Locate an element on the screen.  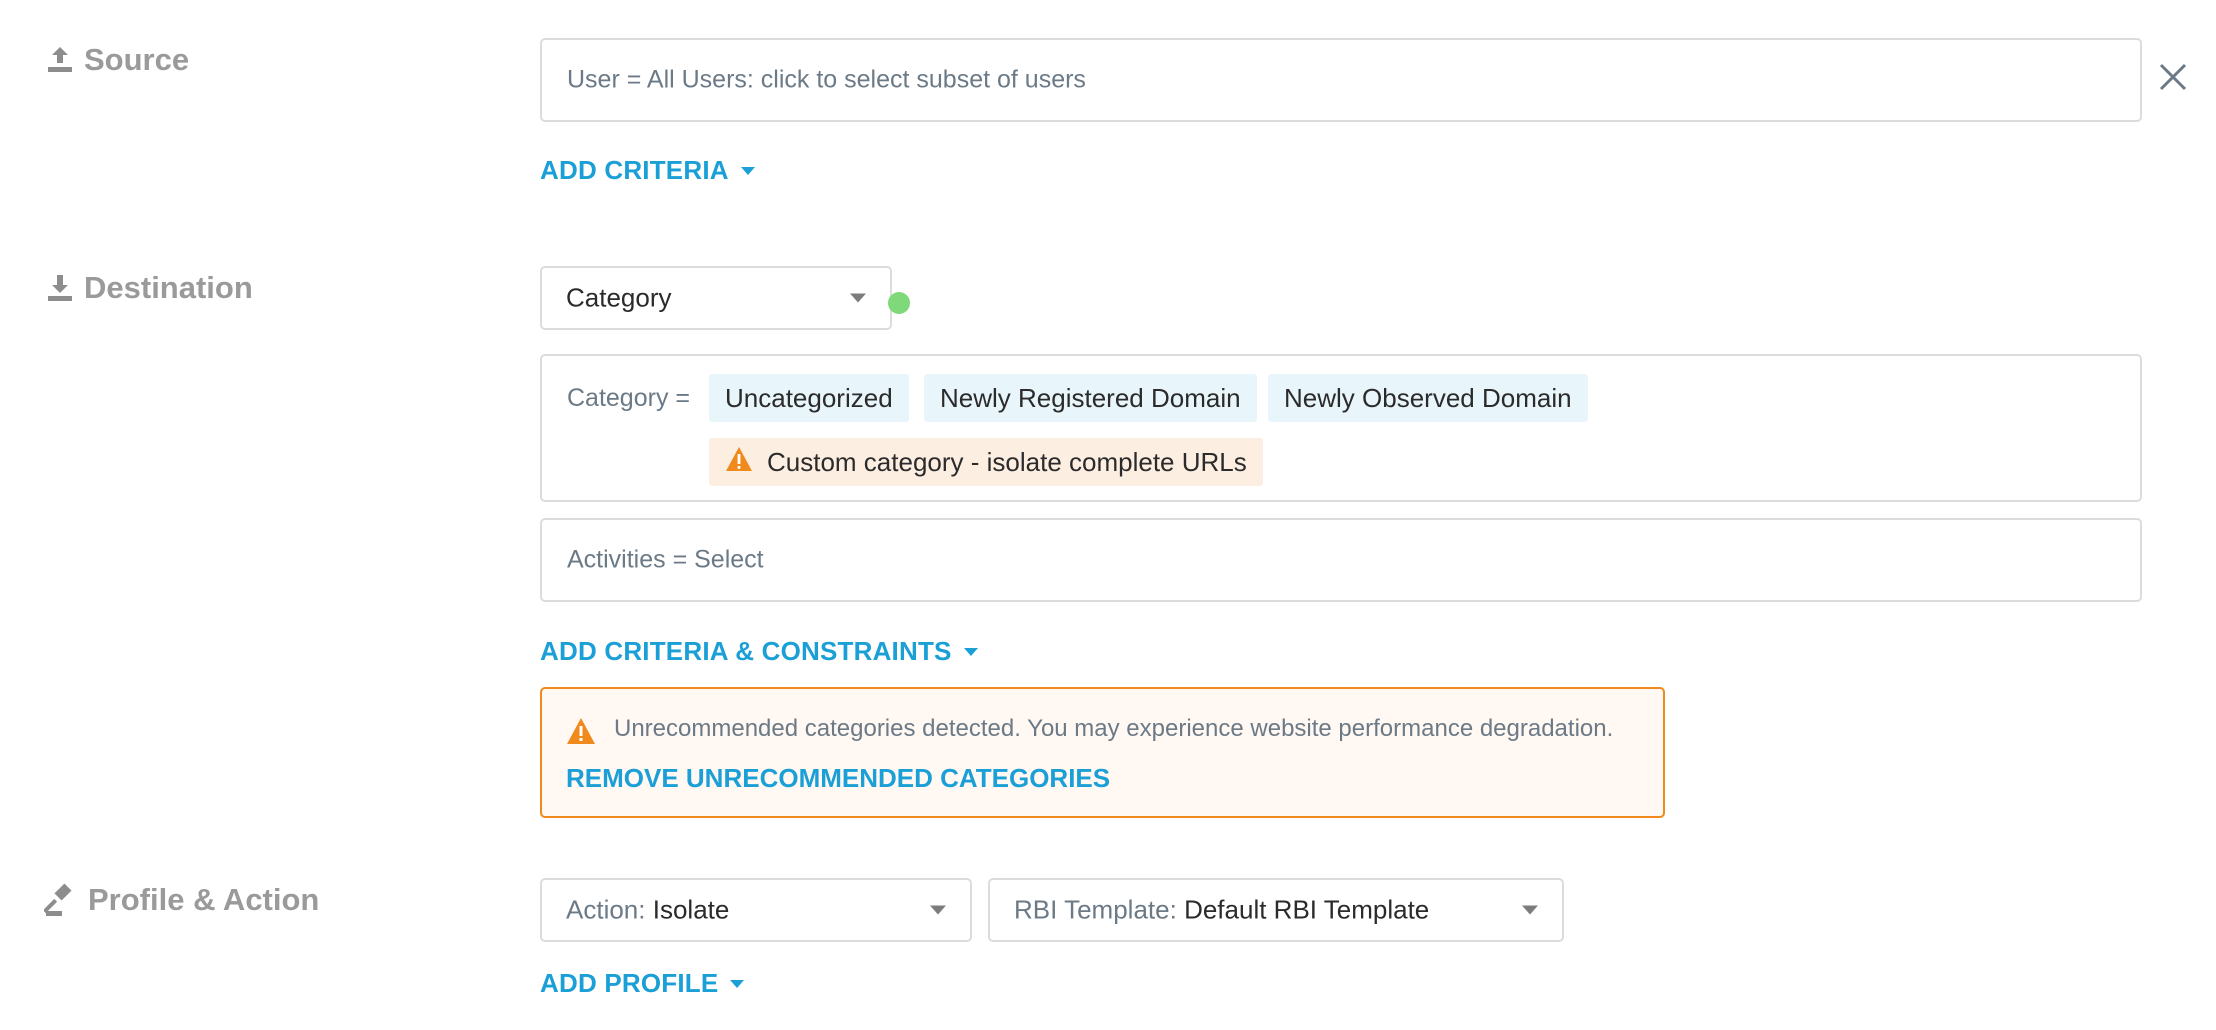
action-select-value: Isolate is located at coordinates (691, 909).